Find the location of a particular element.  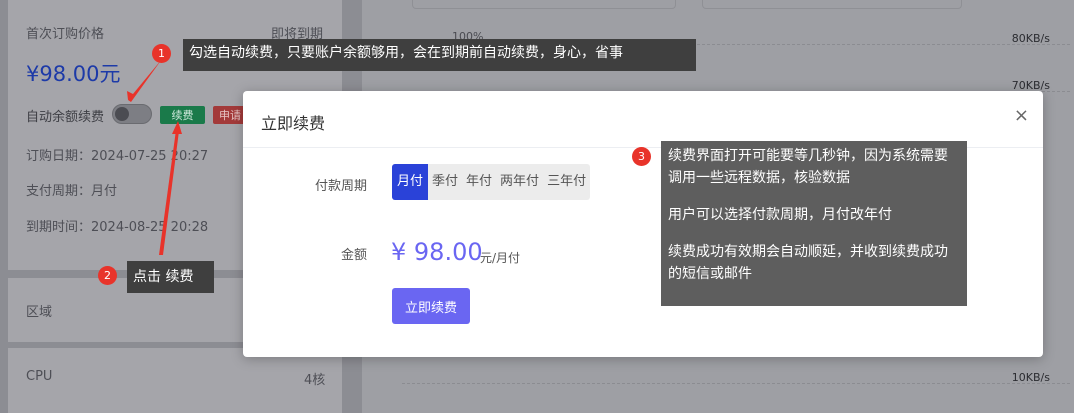

annotation-2: 点击 续费 is located at coordinates (170, 277).